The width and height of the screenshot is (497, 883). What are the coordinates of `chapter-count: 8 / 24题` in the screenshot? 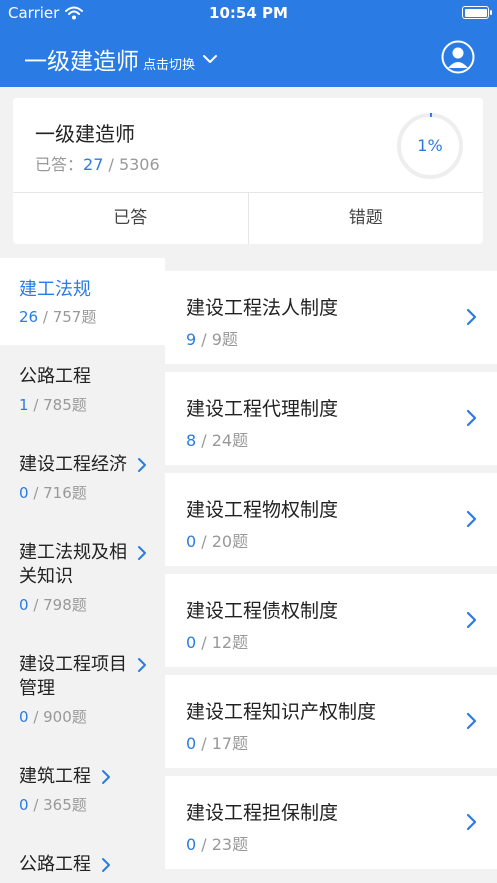 It's located at (217, 440).